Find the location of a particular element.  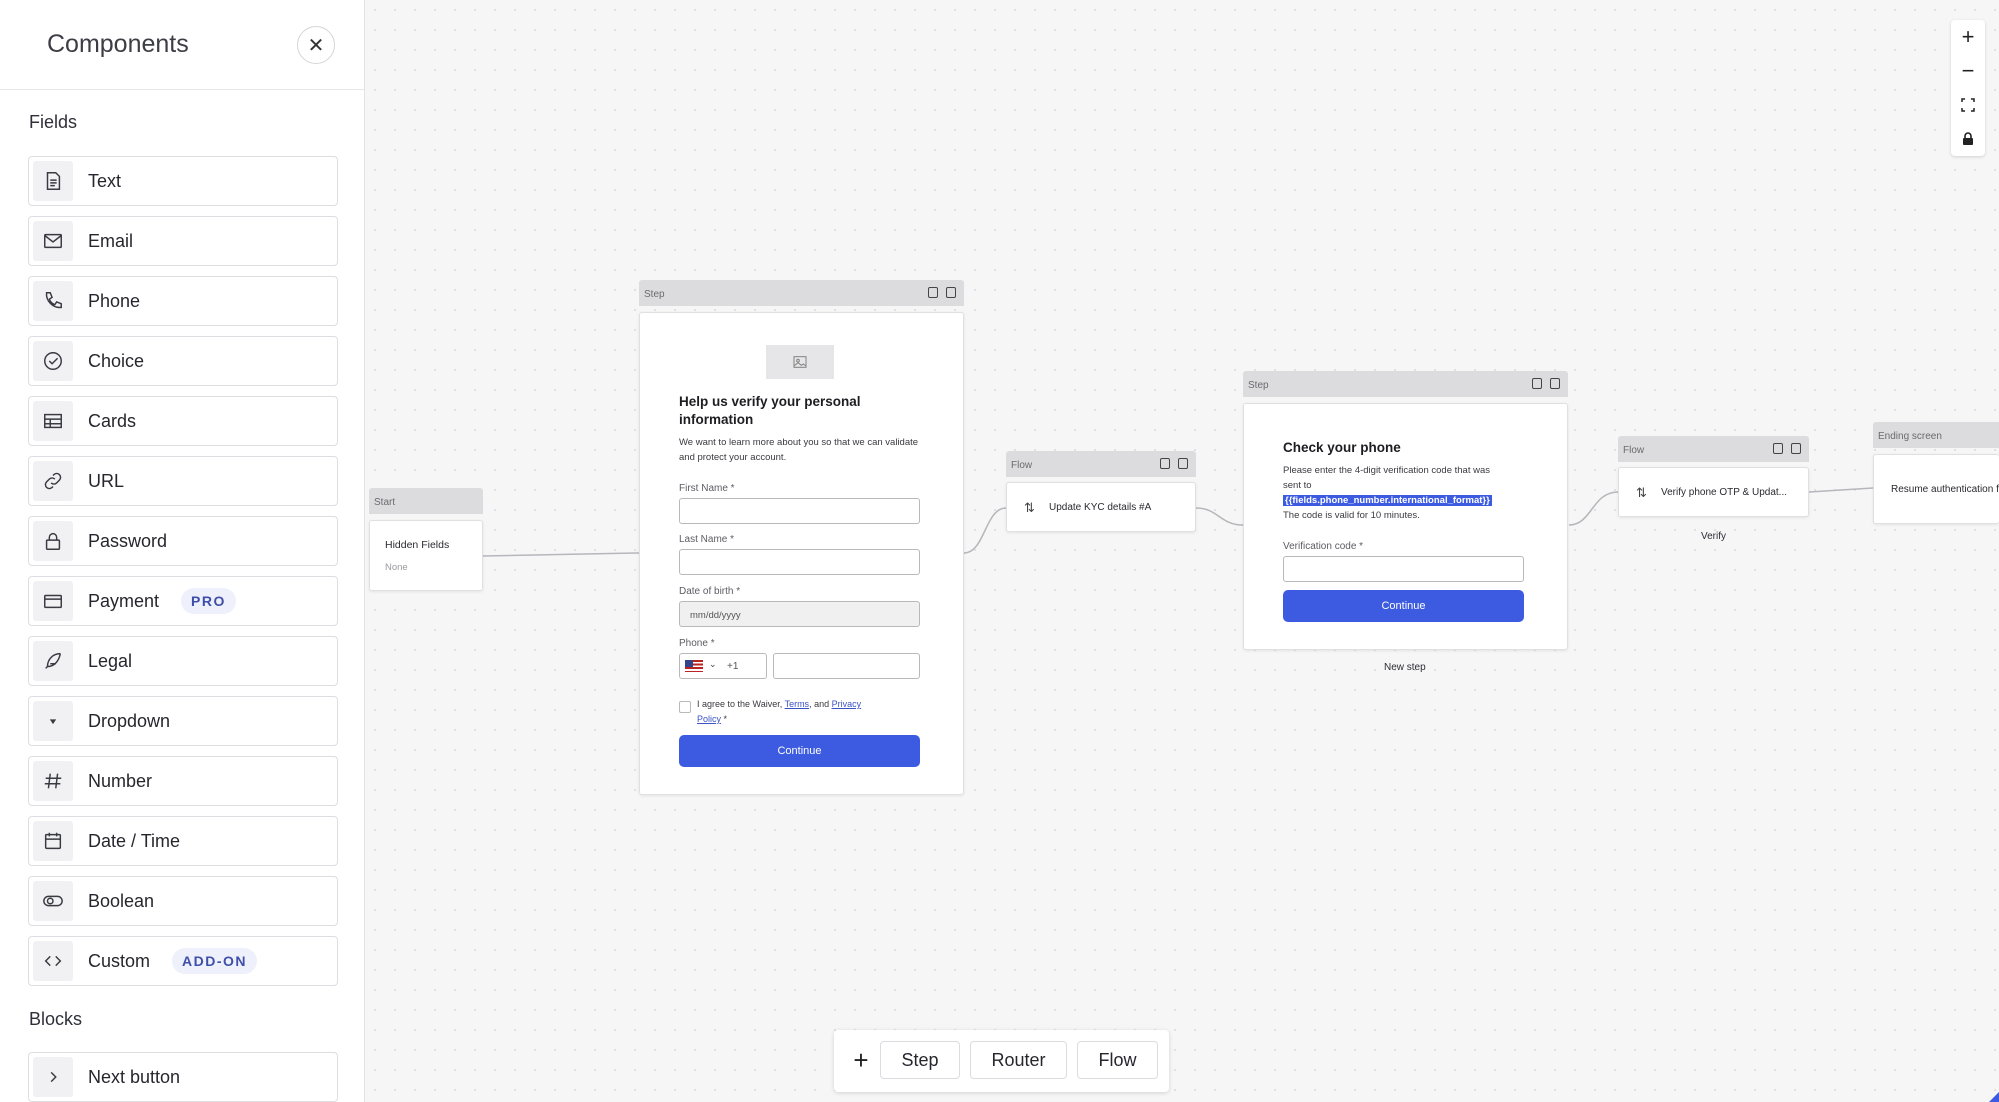

step2-heading: Check your phone is located at coordinates (1342, 447).